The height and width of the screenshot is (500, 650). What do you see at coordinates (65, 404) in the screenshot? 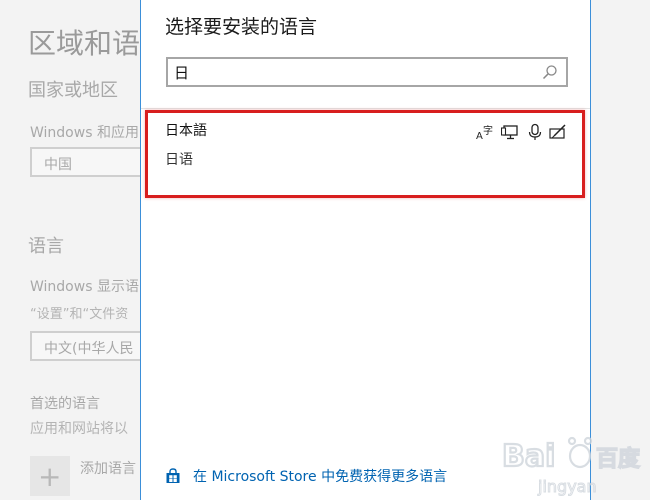
I see `preferred-languages-heading: 首选的语言` at bounding box center [65, 404].